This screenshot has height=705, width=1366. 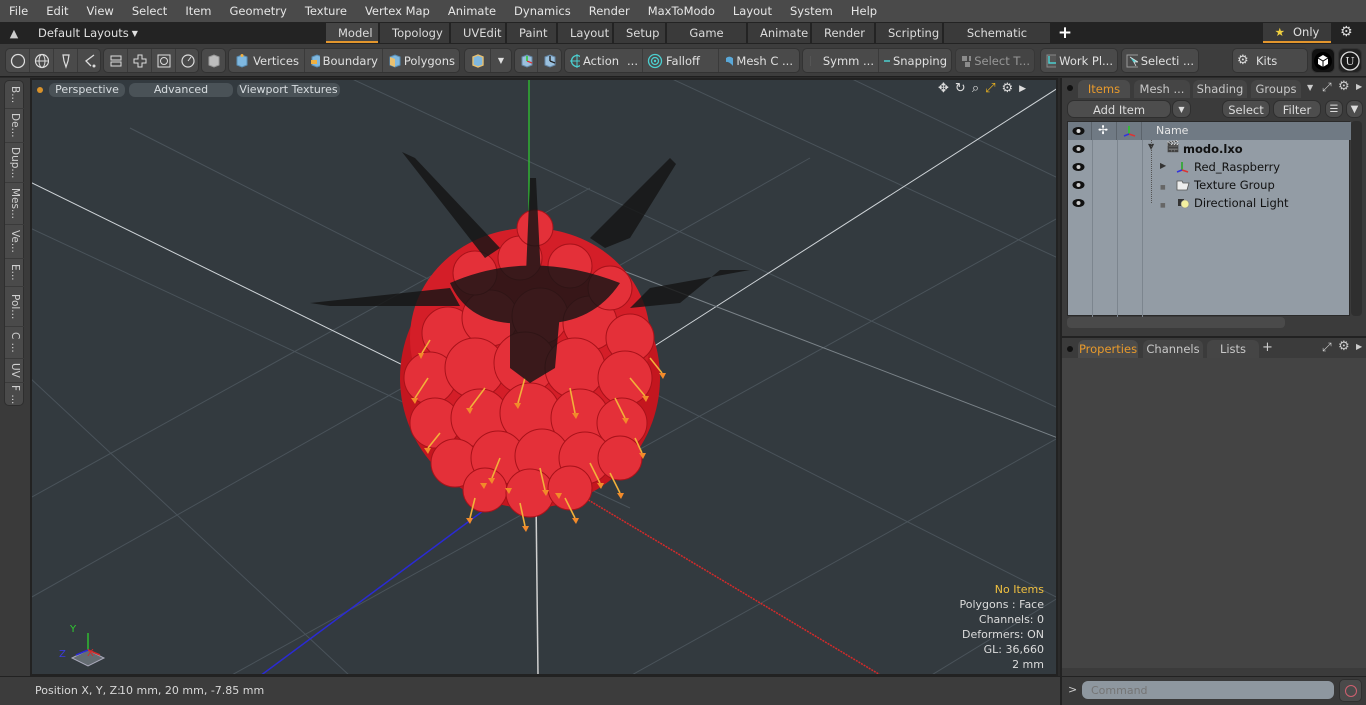 I want to click on item-row-directional-light: ■ Directional Light, so click(x=1209, y=203).